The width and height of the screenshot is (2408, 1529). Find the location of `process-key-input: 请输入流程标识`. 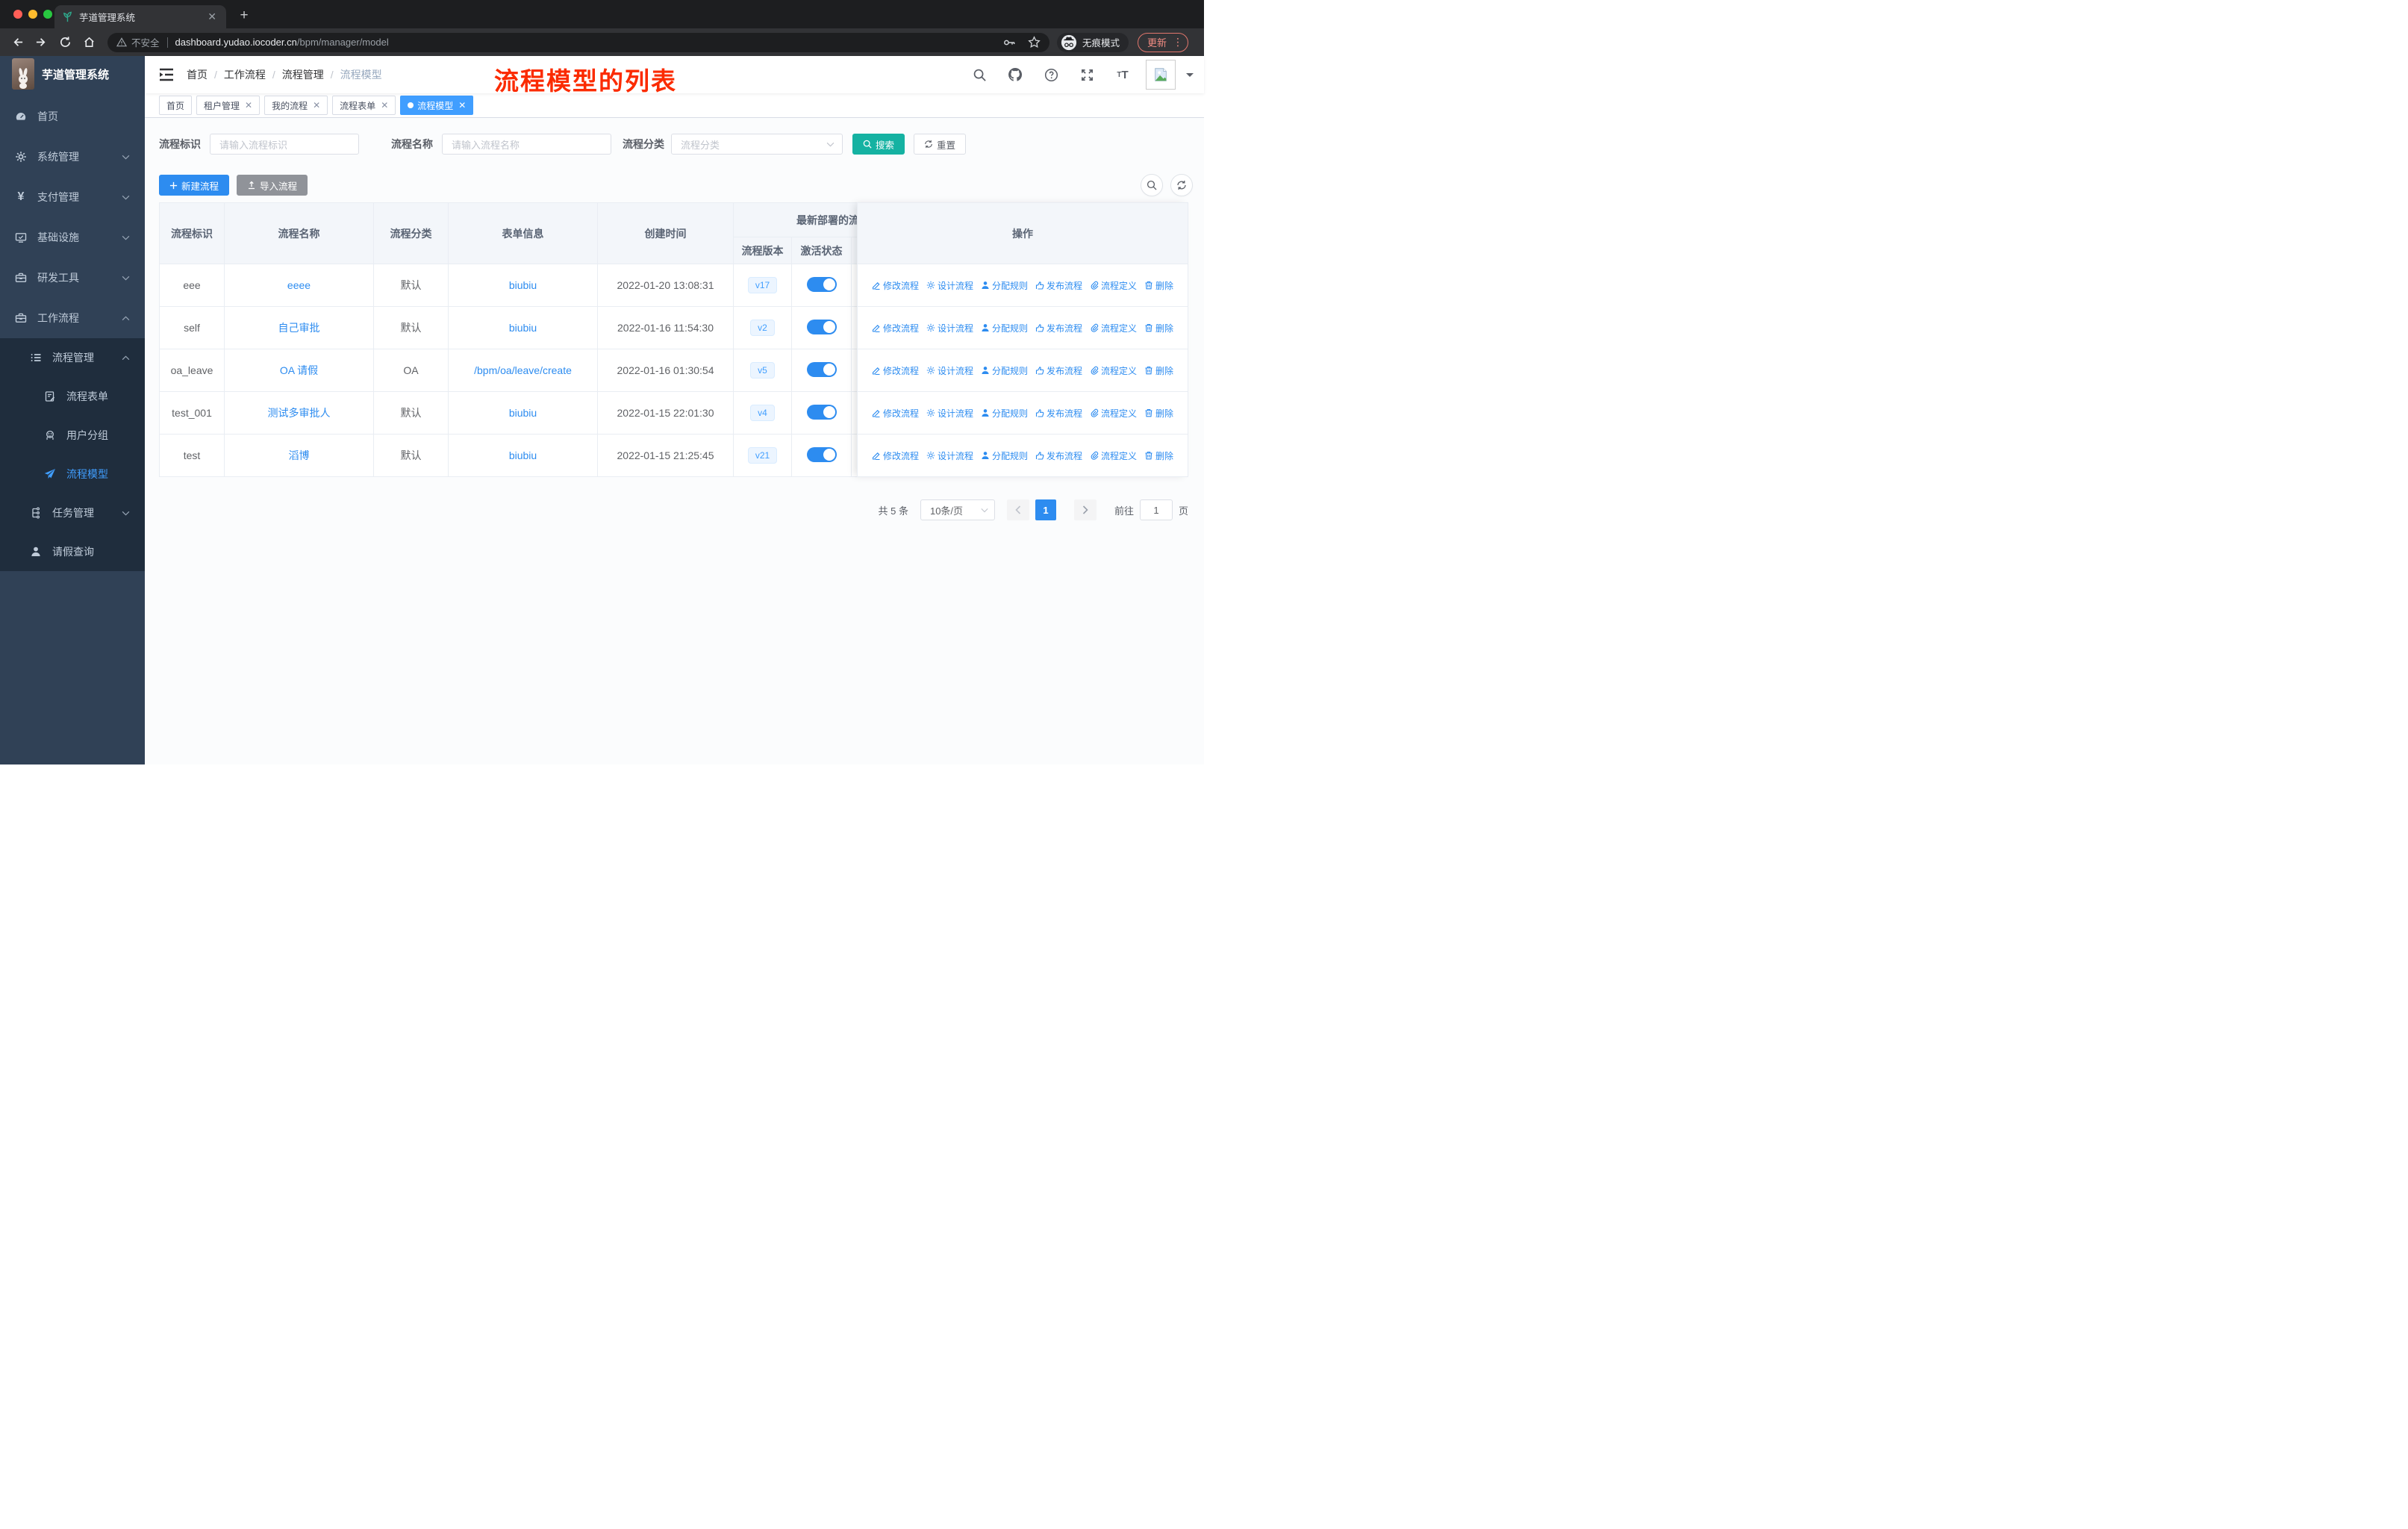

process-key-input: 请输入流程标识 is located at coordinates (284, 144).